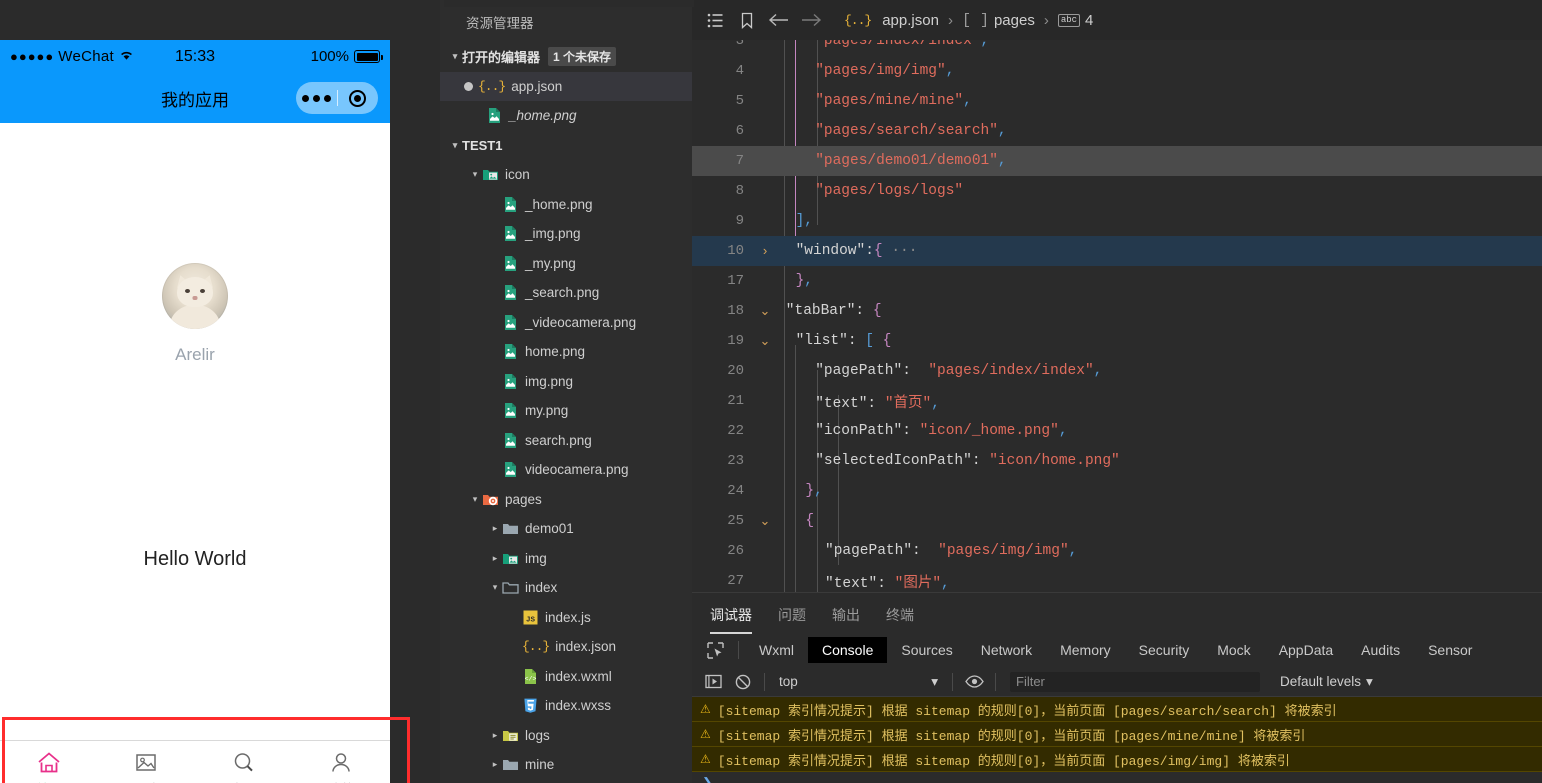  I want to click on tree-item-img-png: ▸img.png, so click(566, 382).